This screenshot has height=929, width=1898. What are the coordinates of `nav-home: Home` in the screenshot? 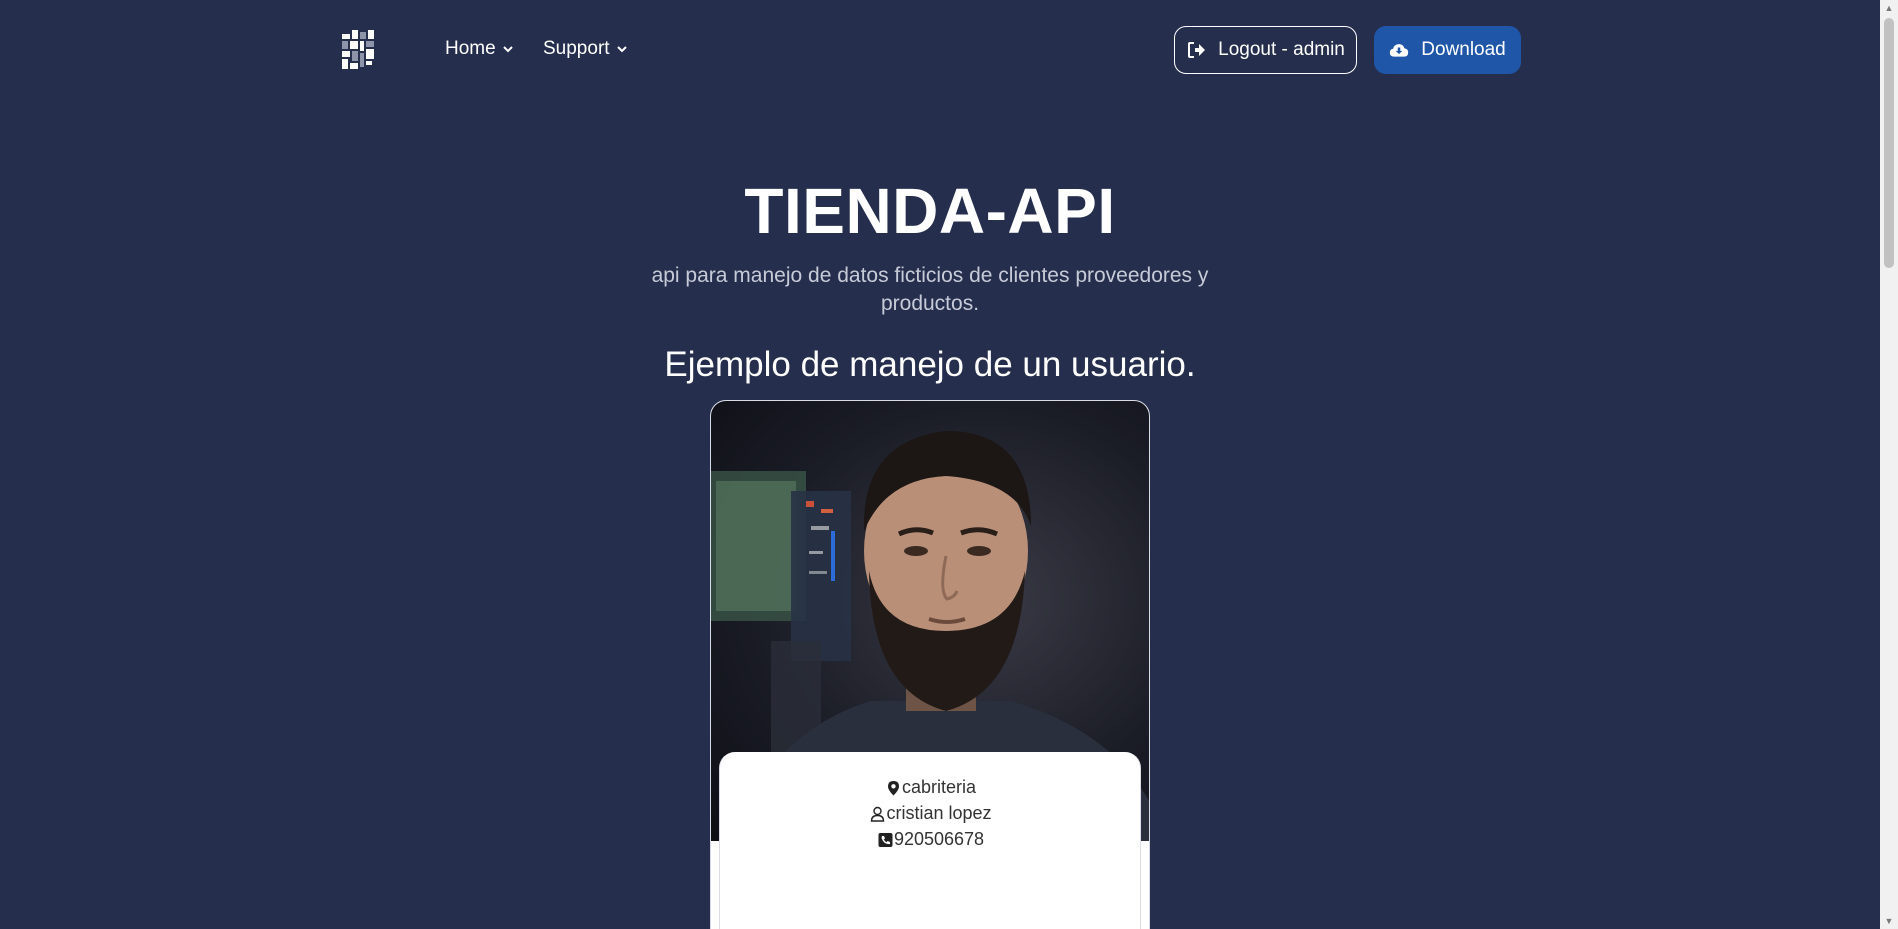 It's located at (479, 49).